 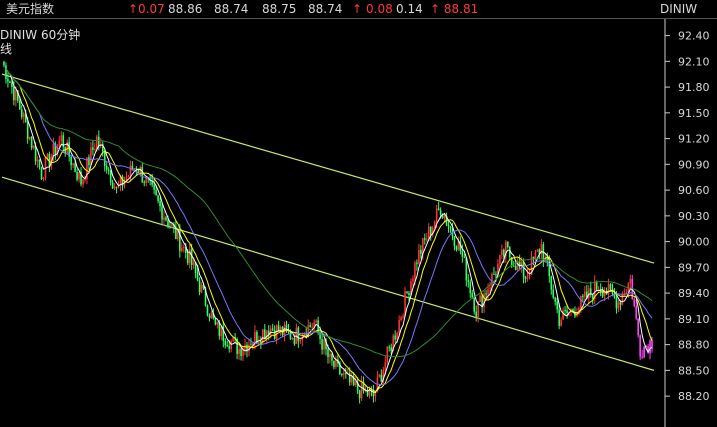 I want to click on ticker-close: 88.74, so click(x=325, y=9).